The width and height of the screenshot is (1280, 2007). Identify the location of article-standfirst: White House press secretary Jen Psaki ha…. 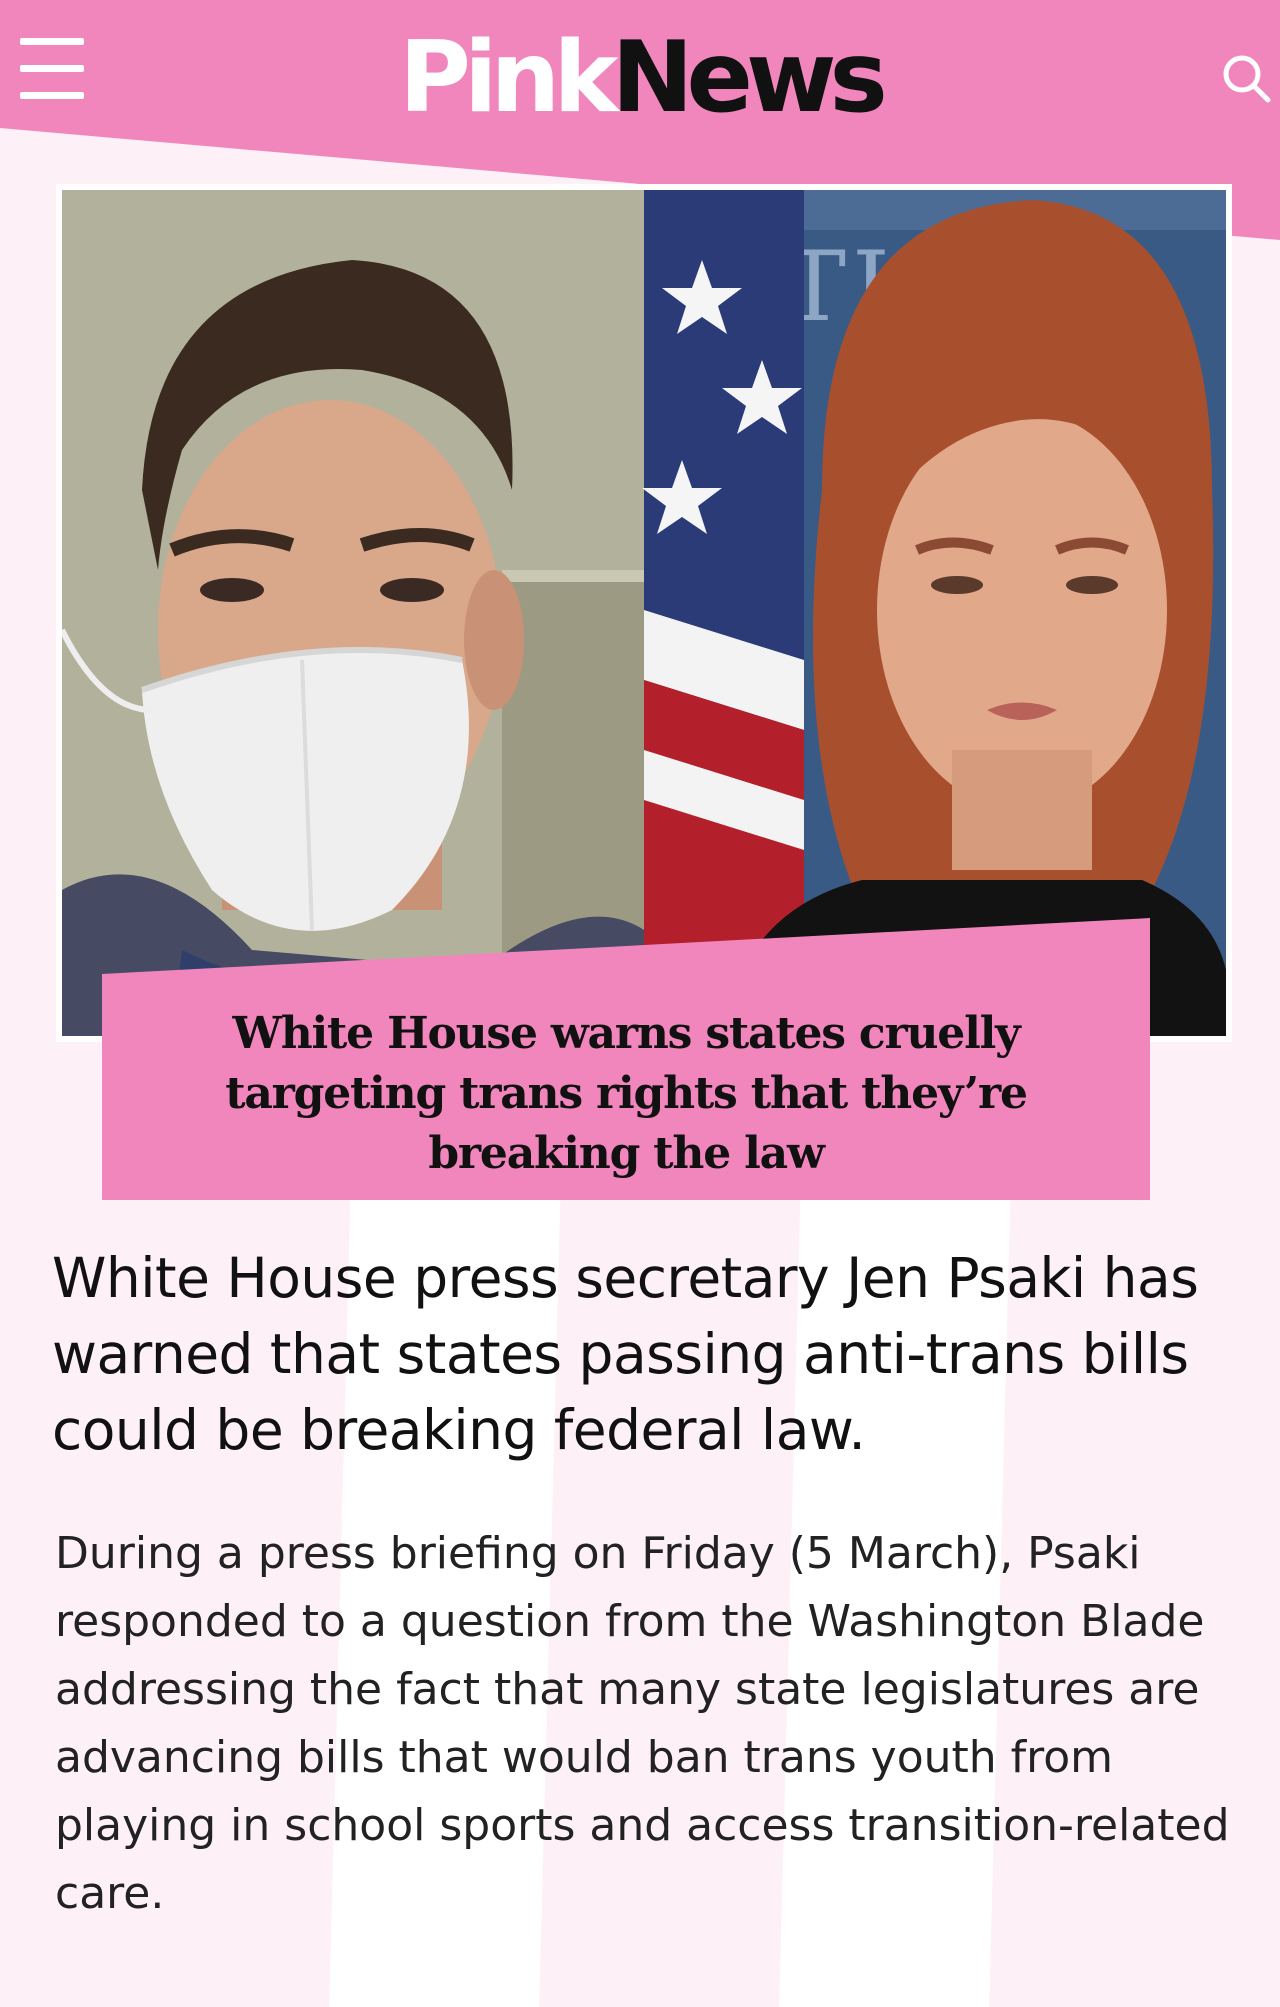
(625, 1354).